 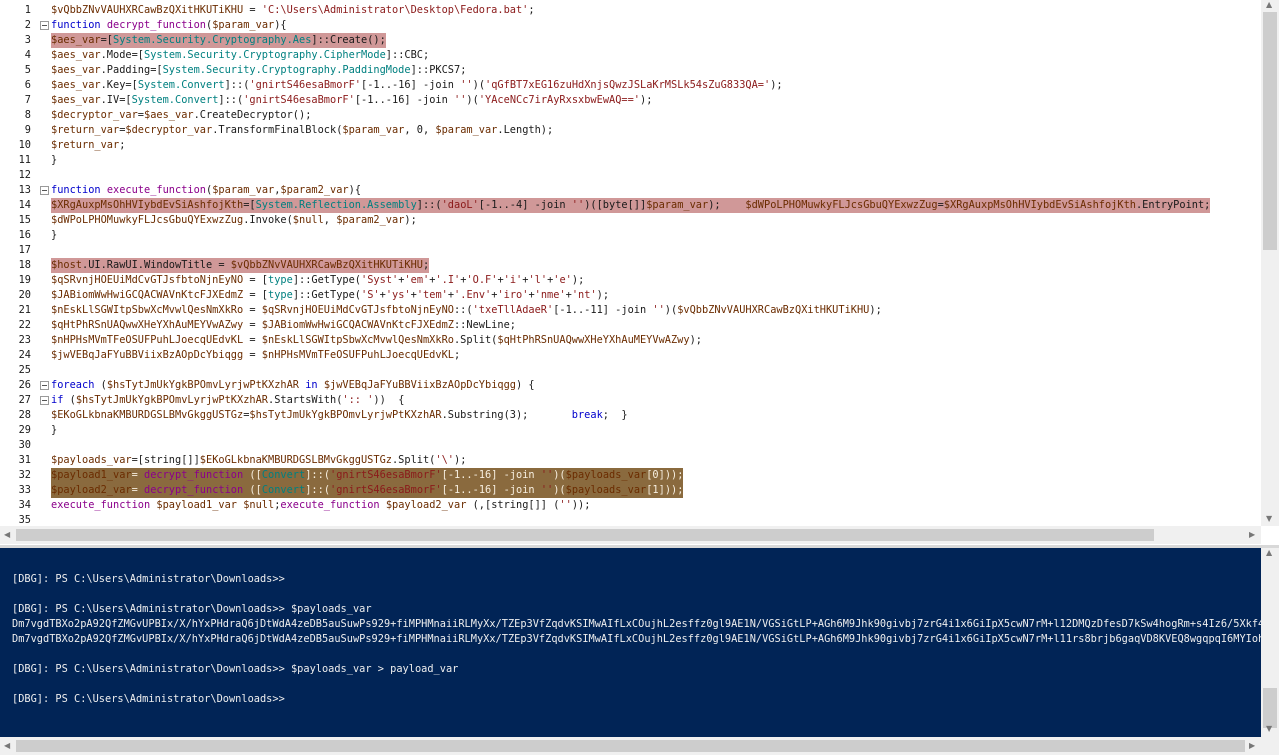 What do you see at coordinates (24, 400) in the screenshot?
I see `line-number: 27` at bounding box center [24, 400].